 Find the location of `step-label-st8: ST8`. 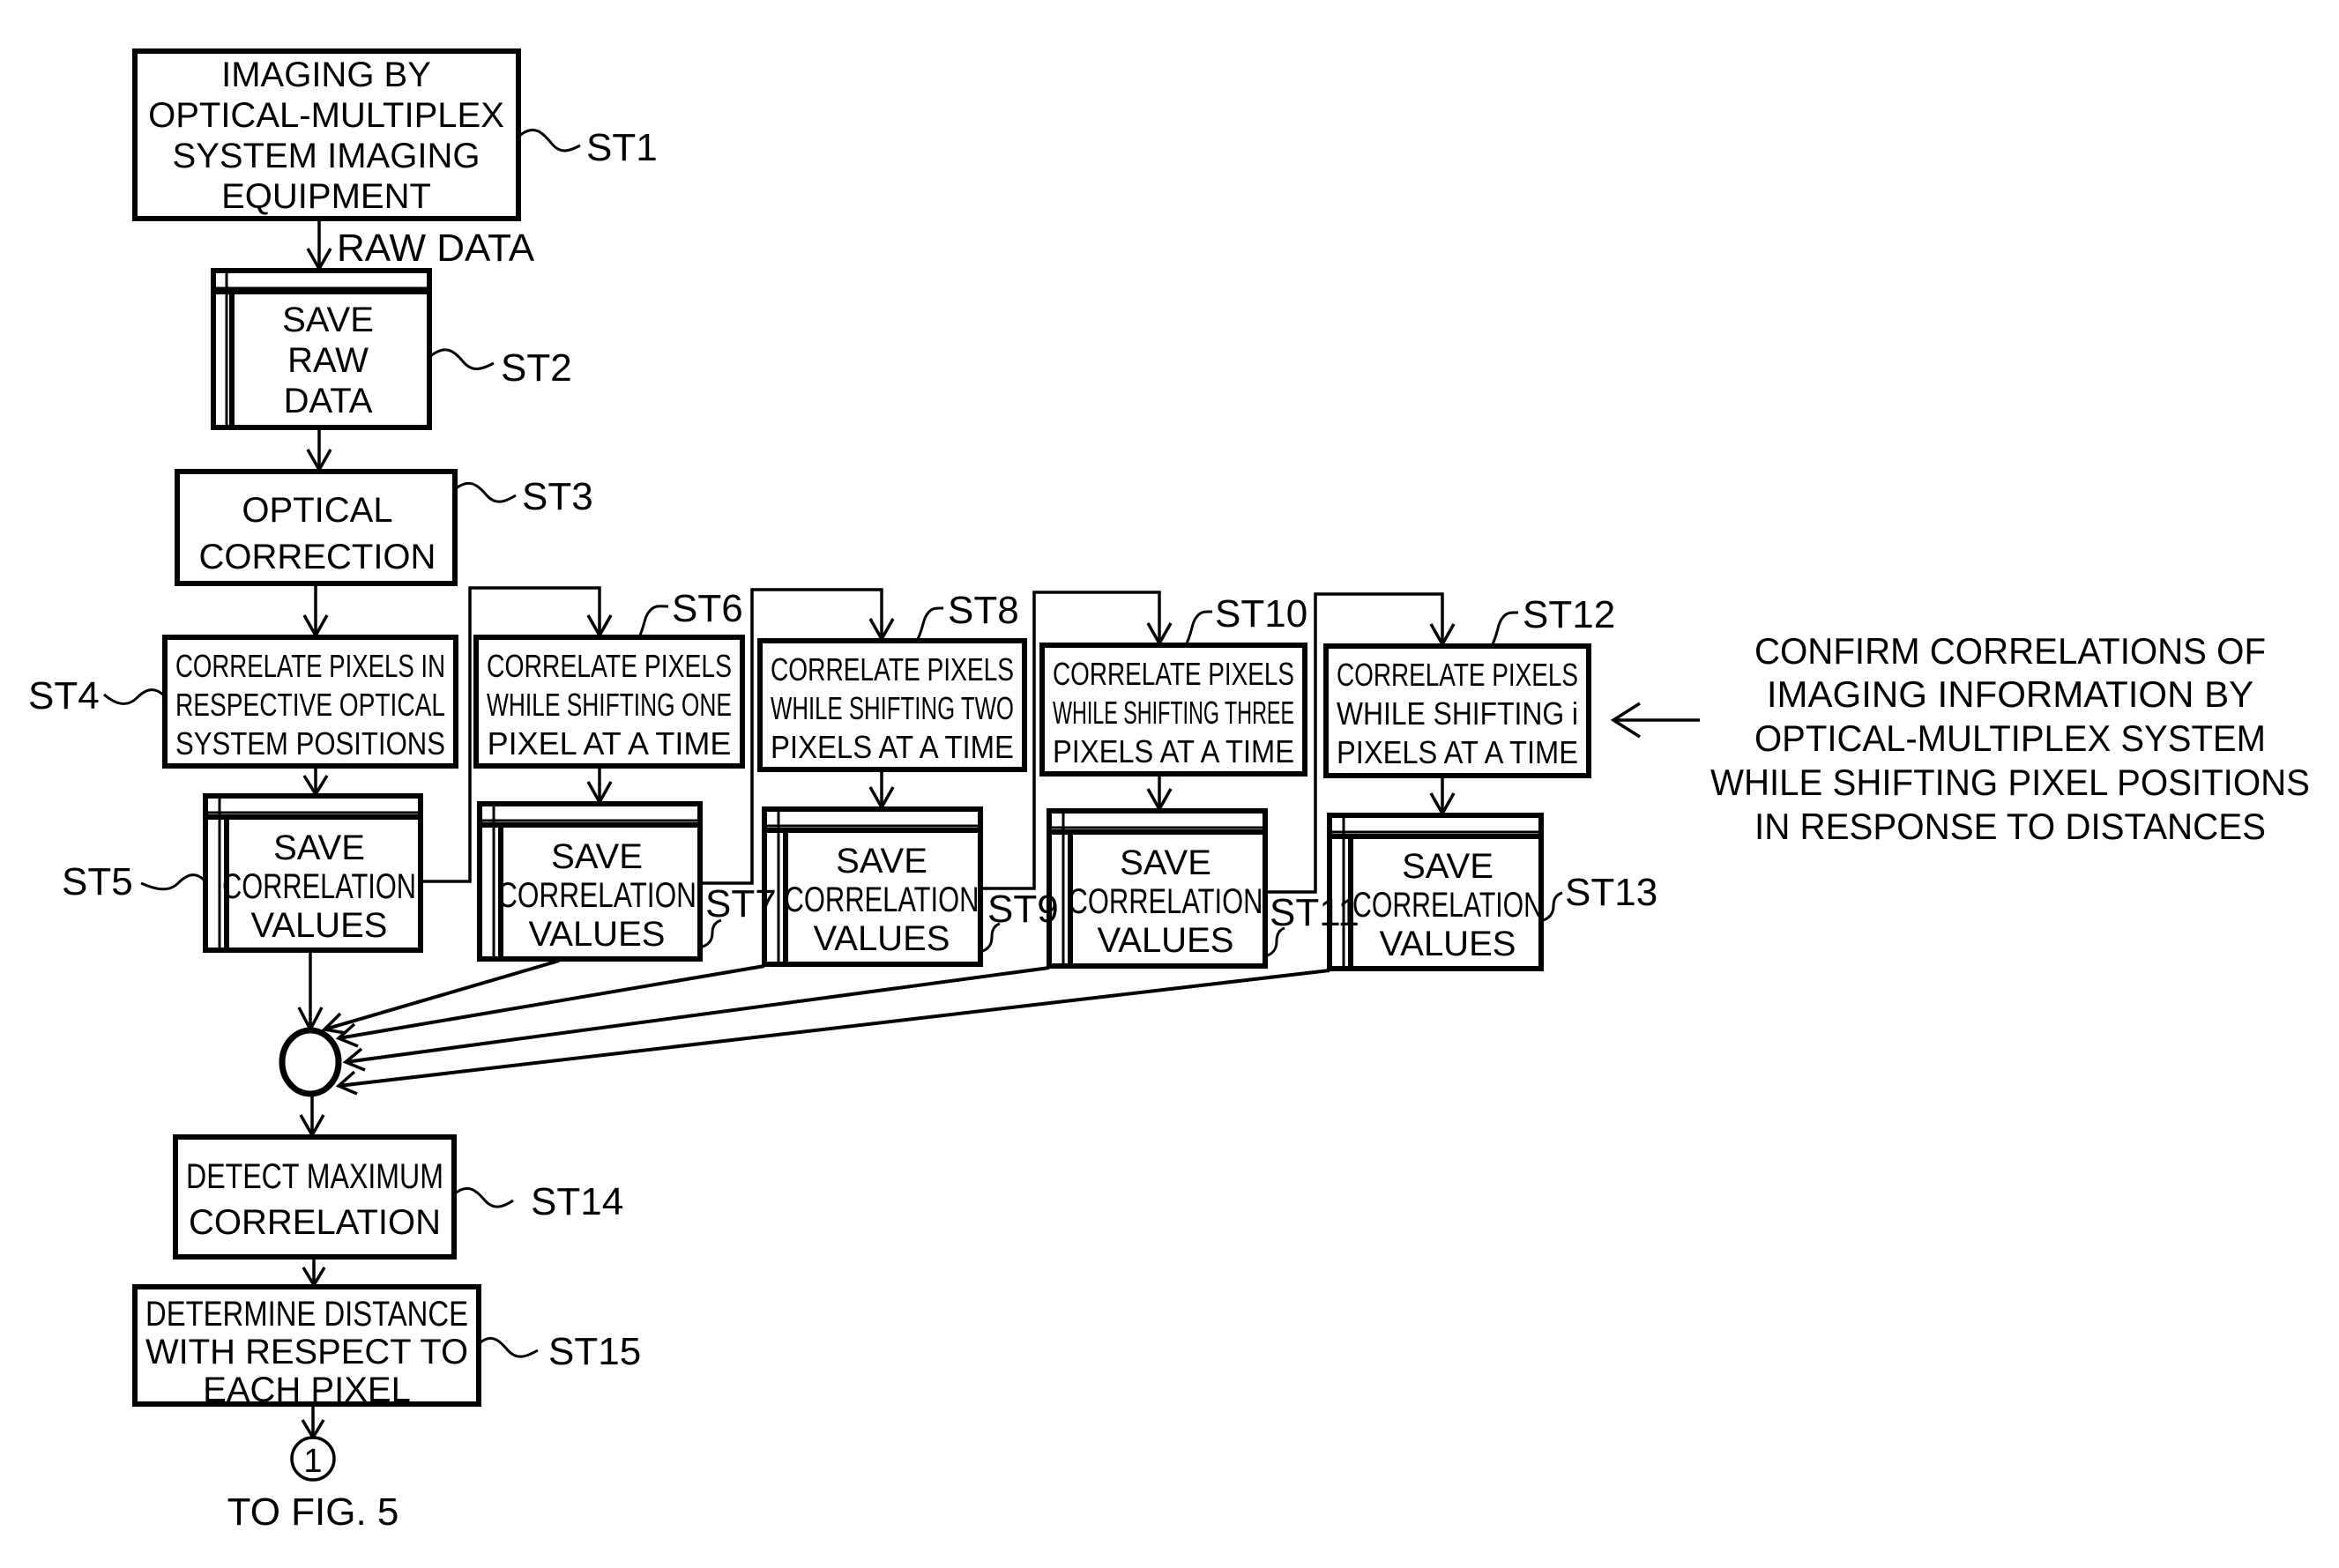

step-label-st8: ST8 is located at coordinates (983, 610).